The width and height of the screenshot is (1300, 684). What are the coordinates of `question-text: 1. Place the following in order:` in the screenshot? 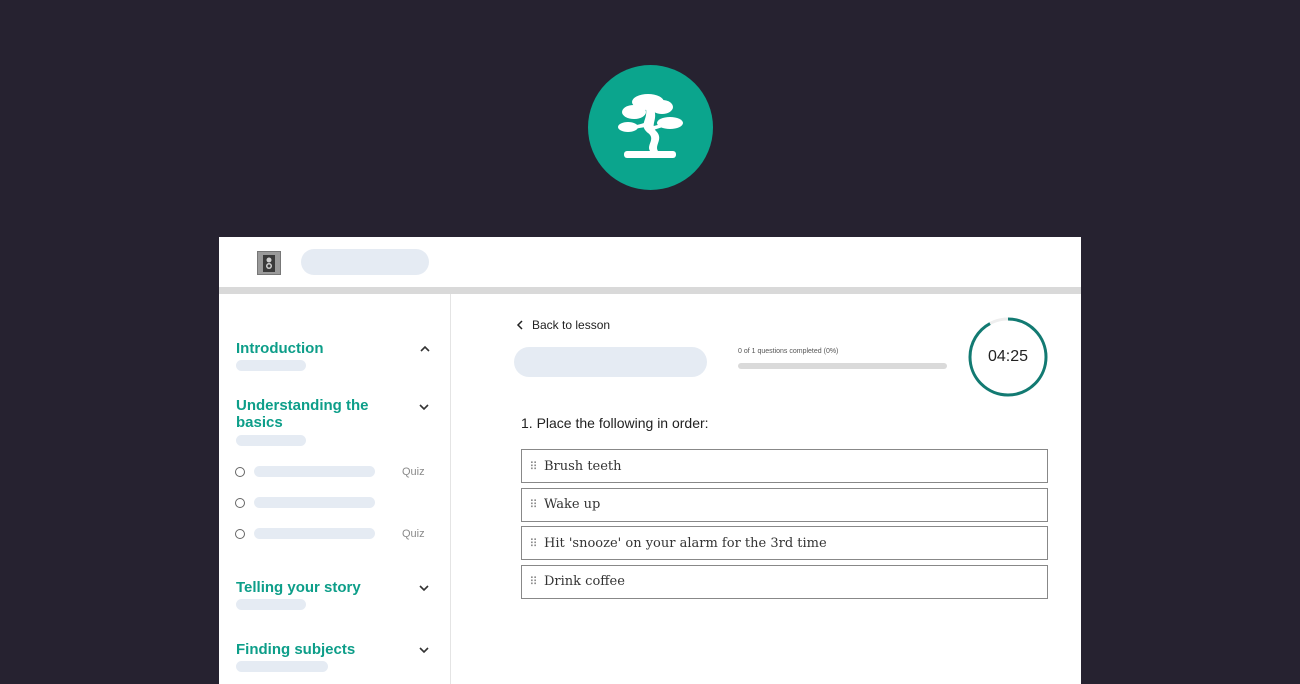 It's located at (615, 423).